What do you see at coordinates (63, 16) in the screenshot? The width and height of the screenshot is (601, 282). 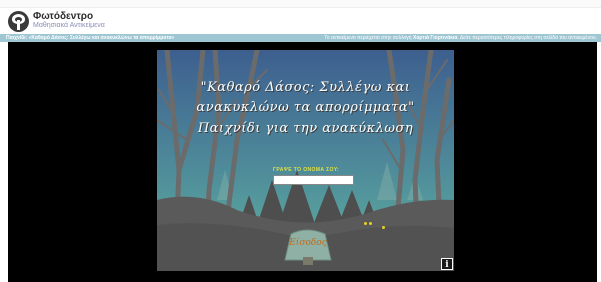 I see `site-title: Φωτόδεντρο` at bounding box center [63, 16].